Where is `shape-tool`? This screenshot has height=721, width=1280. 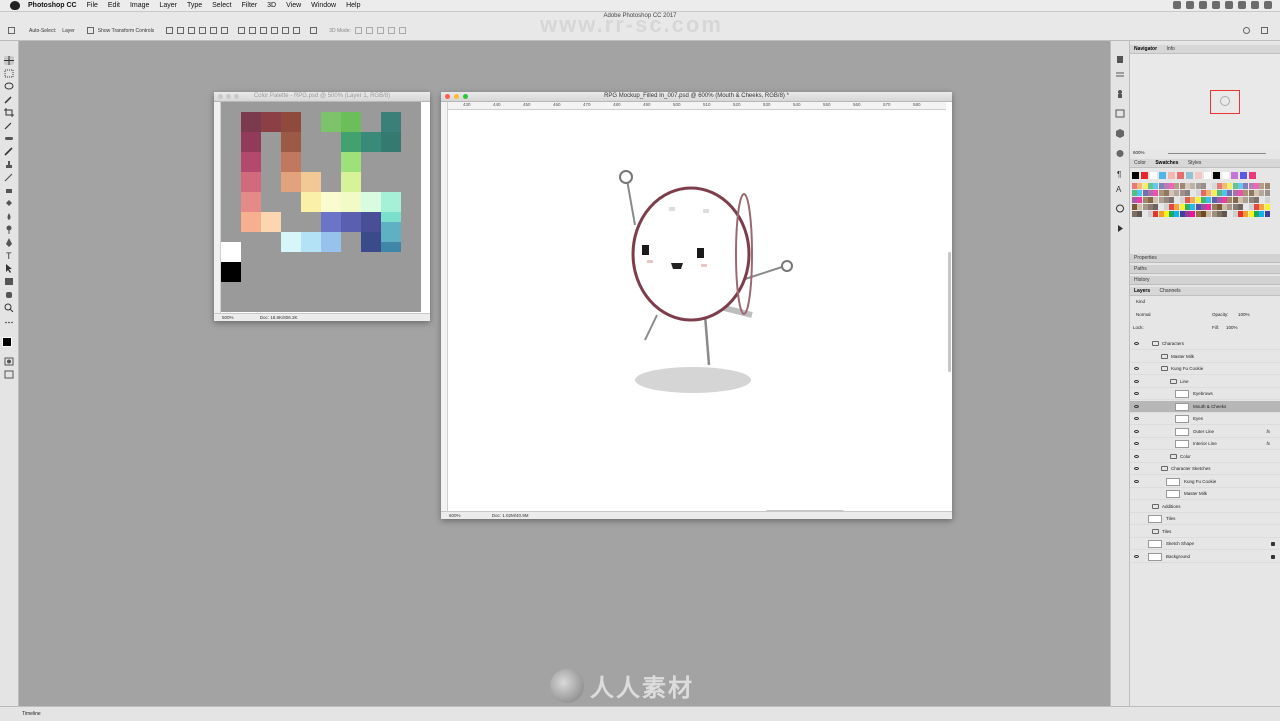 shape-tool is located at coordinates (9, 281).